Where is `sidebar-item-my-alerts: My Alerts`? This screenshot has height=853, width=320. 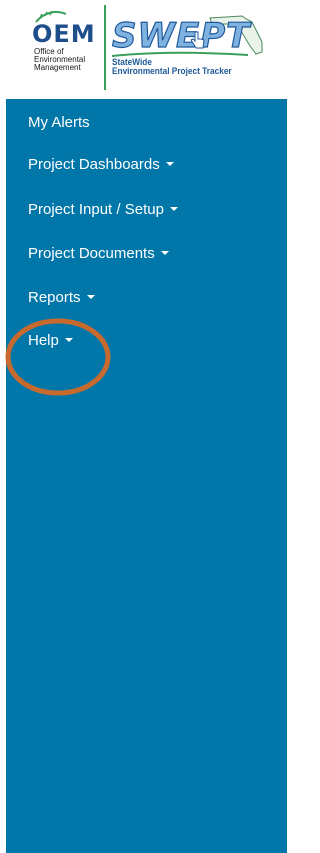
sidebar-item-my-alerts: My Alerts is located at coordinates (59, 123).